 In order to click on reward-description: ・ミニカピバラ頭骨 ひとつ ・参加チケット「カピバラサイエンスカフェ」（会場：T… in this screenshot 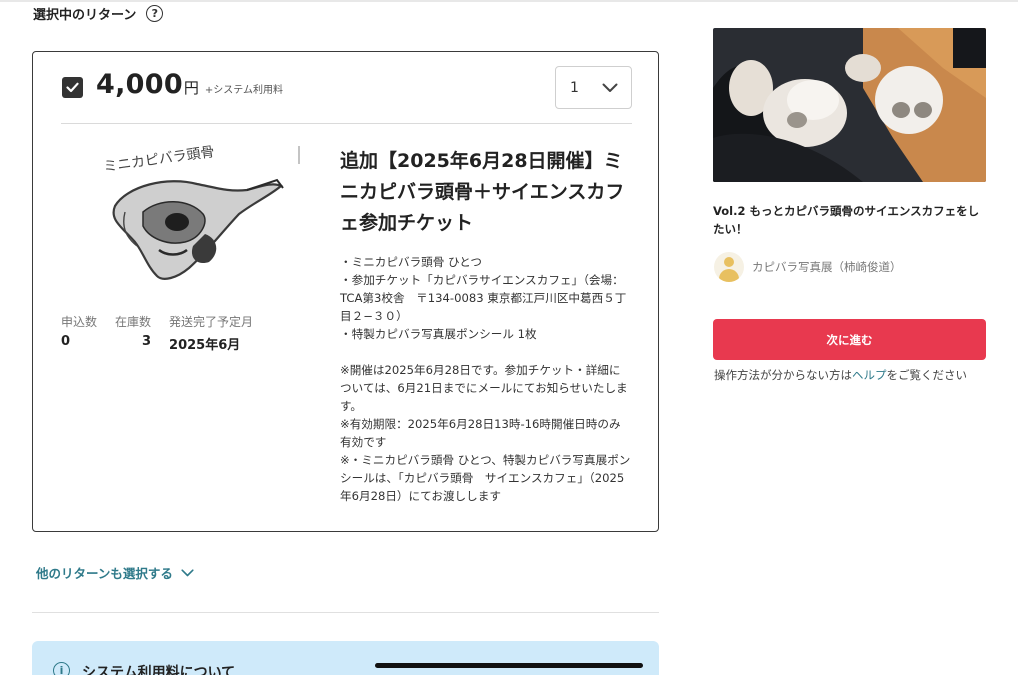, I will do `click(485, 379)`.